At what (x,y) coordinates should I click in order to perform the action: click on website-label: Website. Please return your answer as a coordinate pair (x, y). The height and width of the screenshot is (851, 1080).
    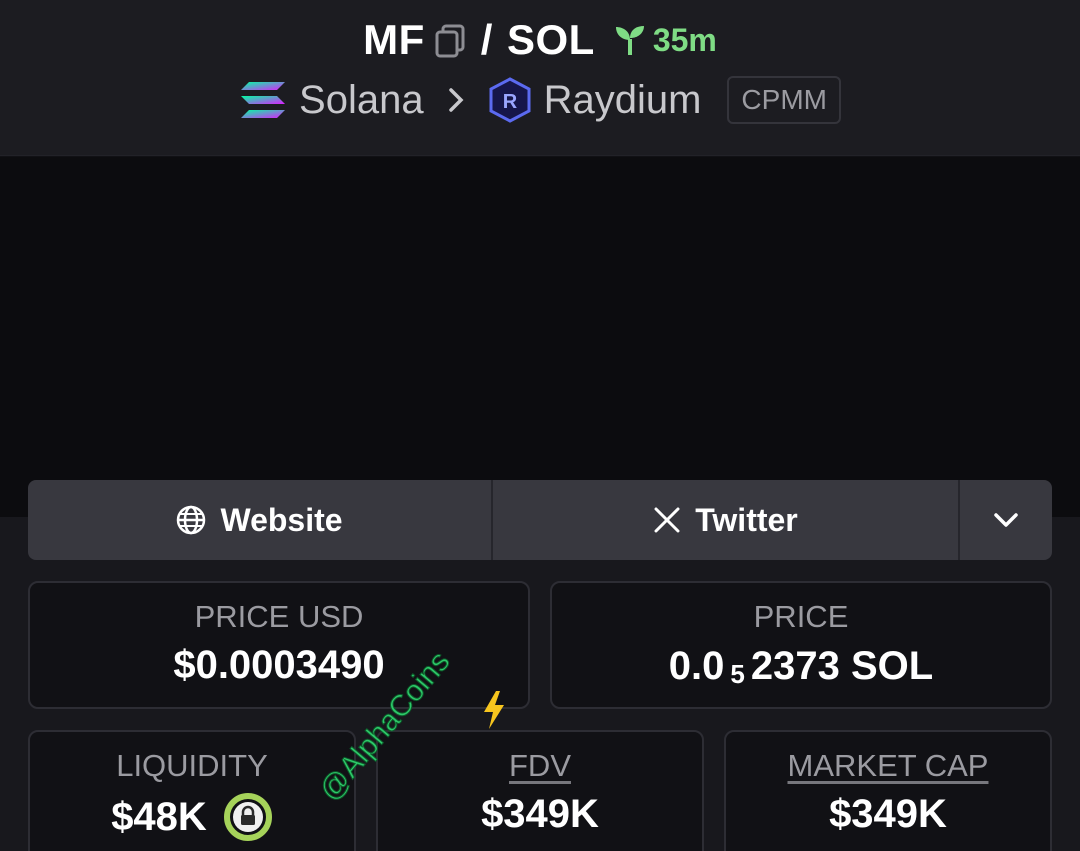
    Looking at the image, I should click on (281, 519).